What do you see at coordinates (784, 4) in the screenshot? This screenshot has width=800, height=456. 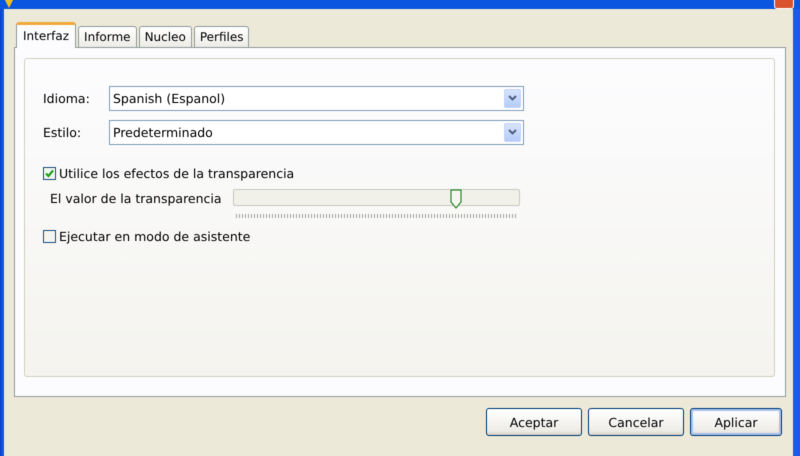 I see `close-button` at bounding box center [784, 4].